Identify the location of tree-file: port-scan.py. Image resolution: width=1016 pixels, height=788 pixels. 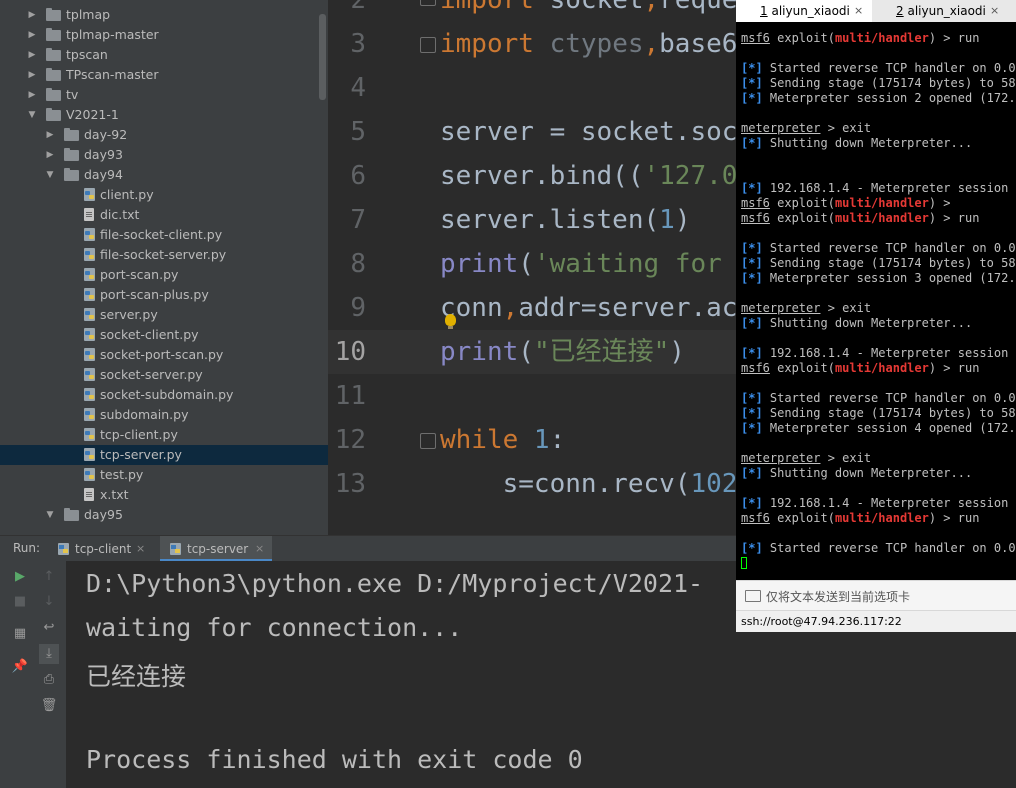
(164, 275).